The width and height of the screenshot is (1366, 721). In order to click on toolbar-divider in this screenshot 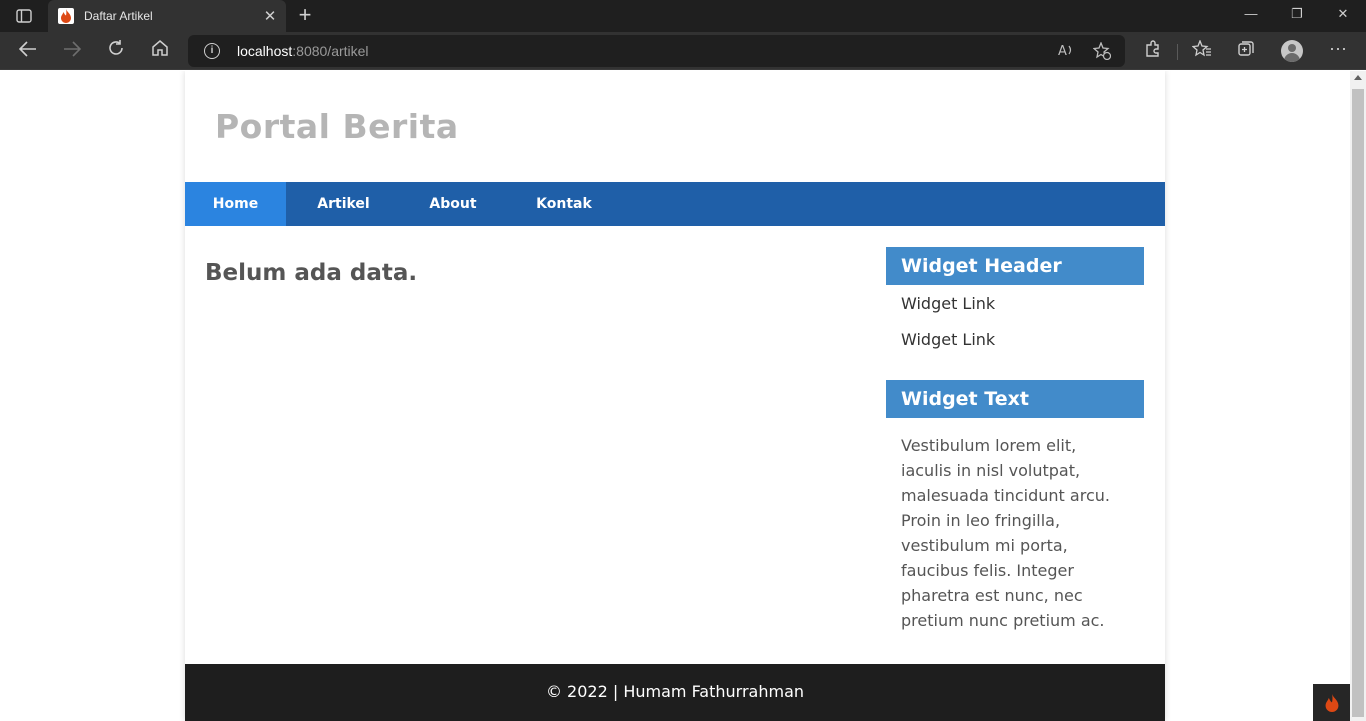, I will do `click(1177, 52)`.